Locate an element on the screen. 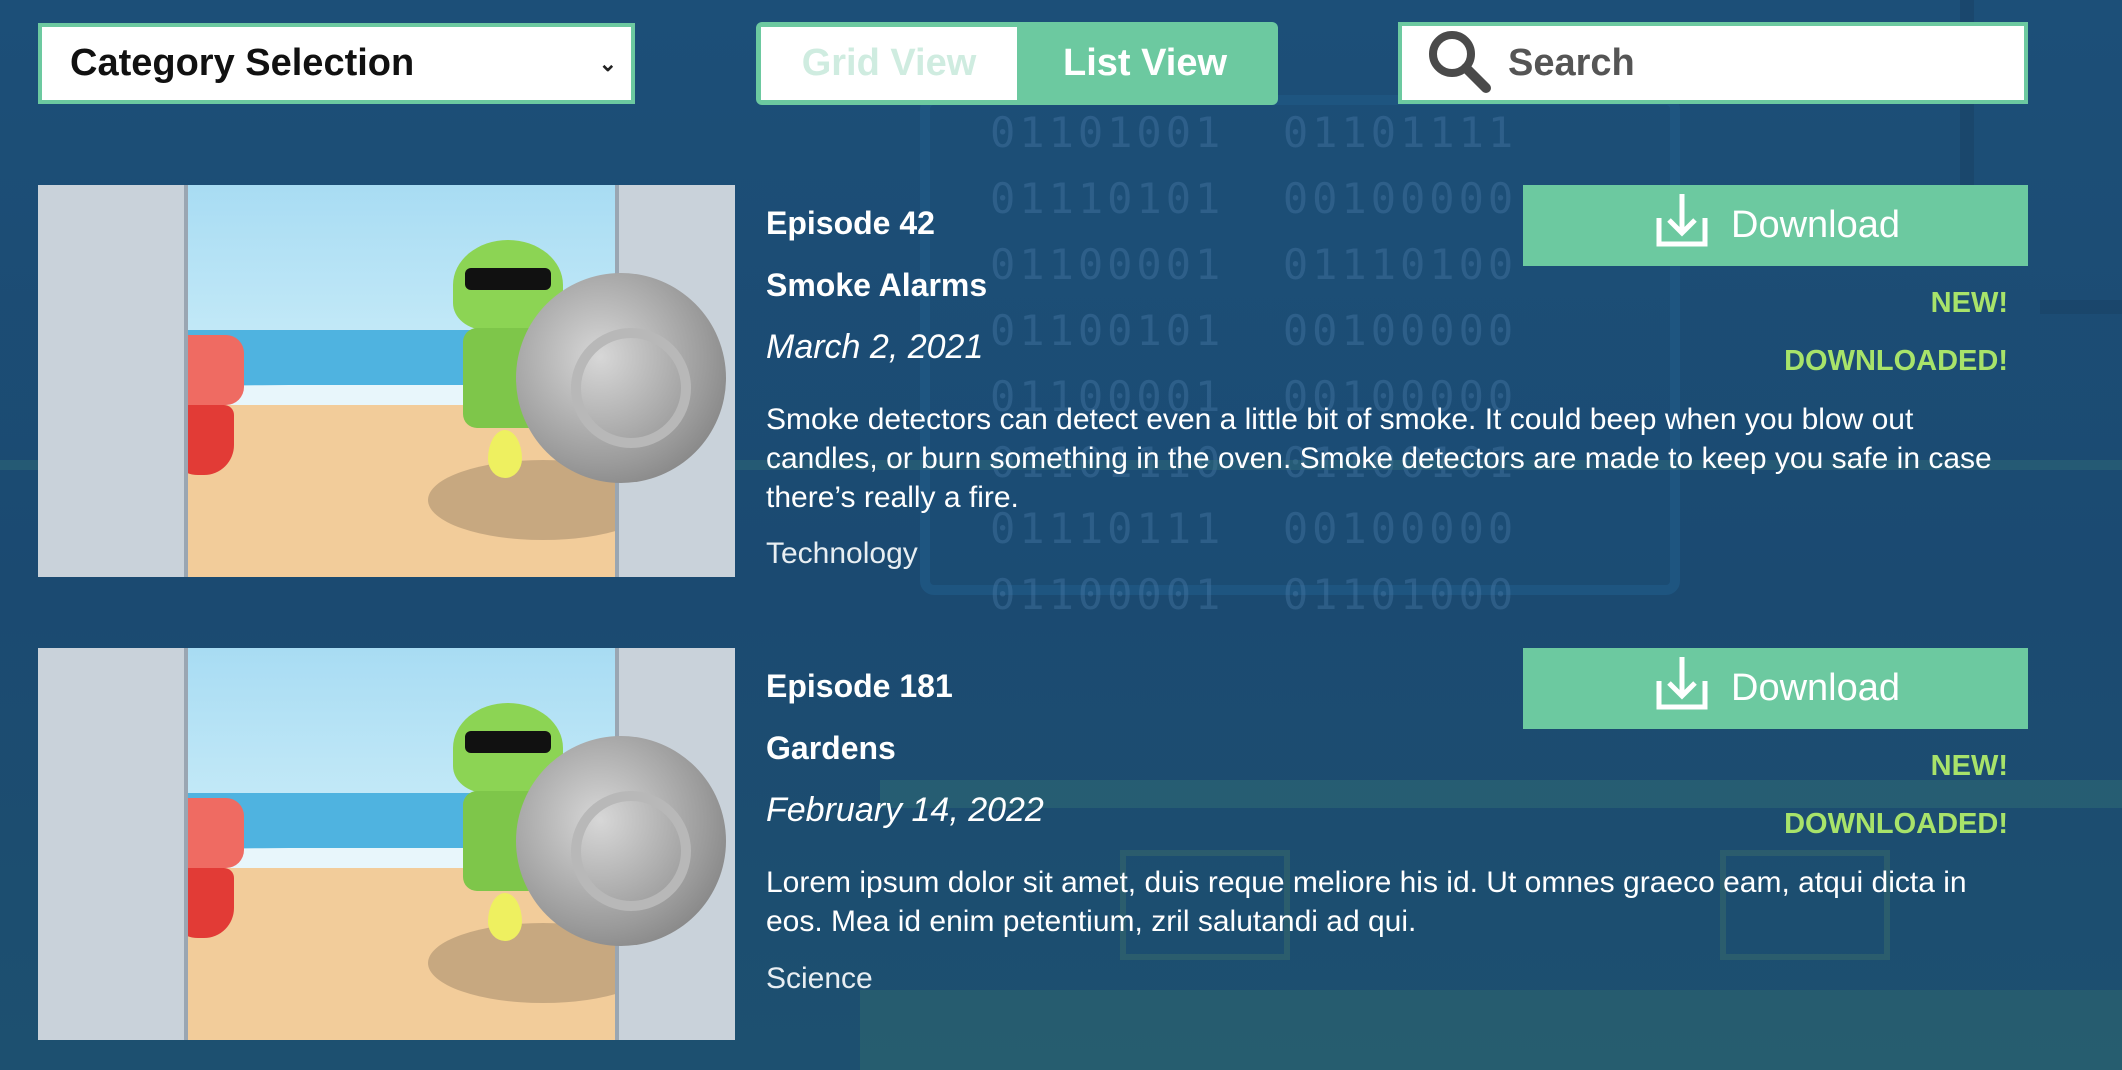 This screenshot has width=2122, height=1070. episode-category: Technology is located at coordinates (842, 553).